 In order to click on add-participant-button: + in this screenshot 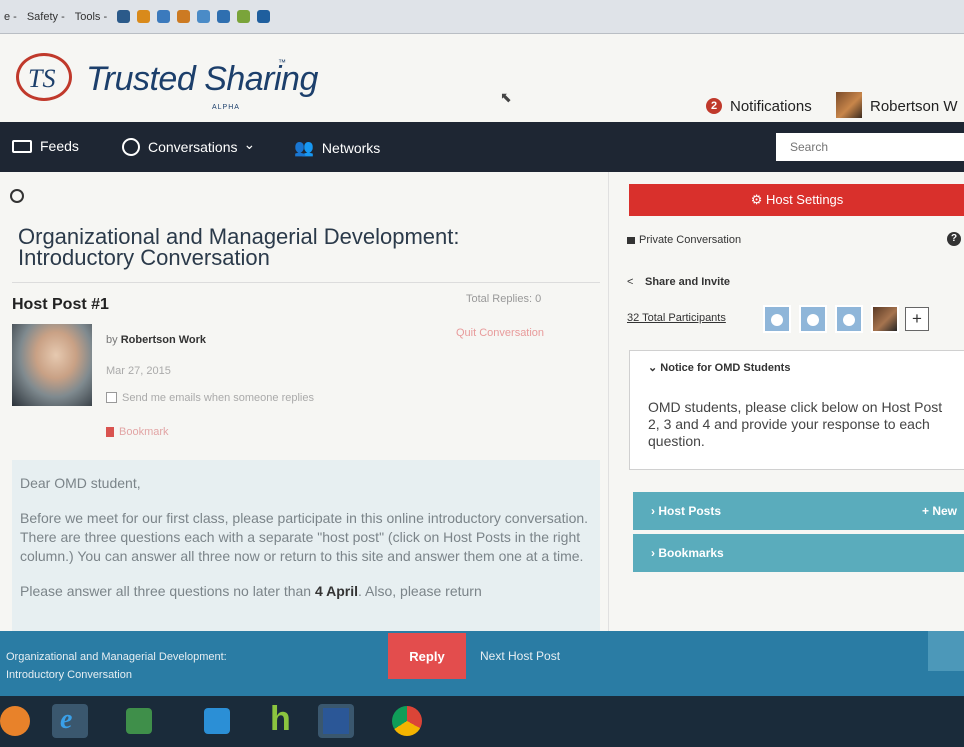, I will do `click(917, 319)`.